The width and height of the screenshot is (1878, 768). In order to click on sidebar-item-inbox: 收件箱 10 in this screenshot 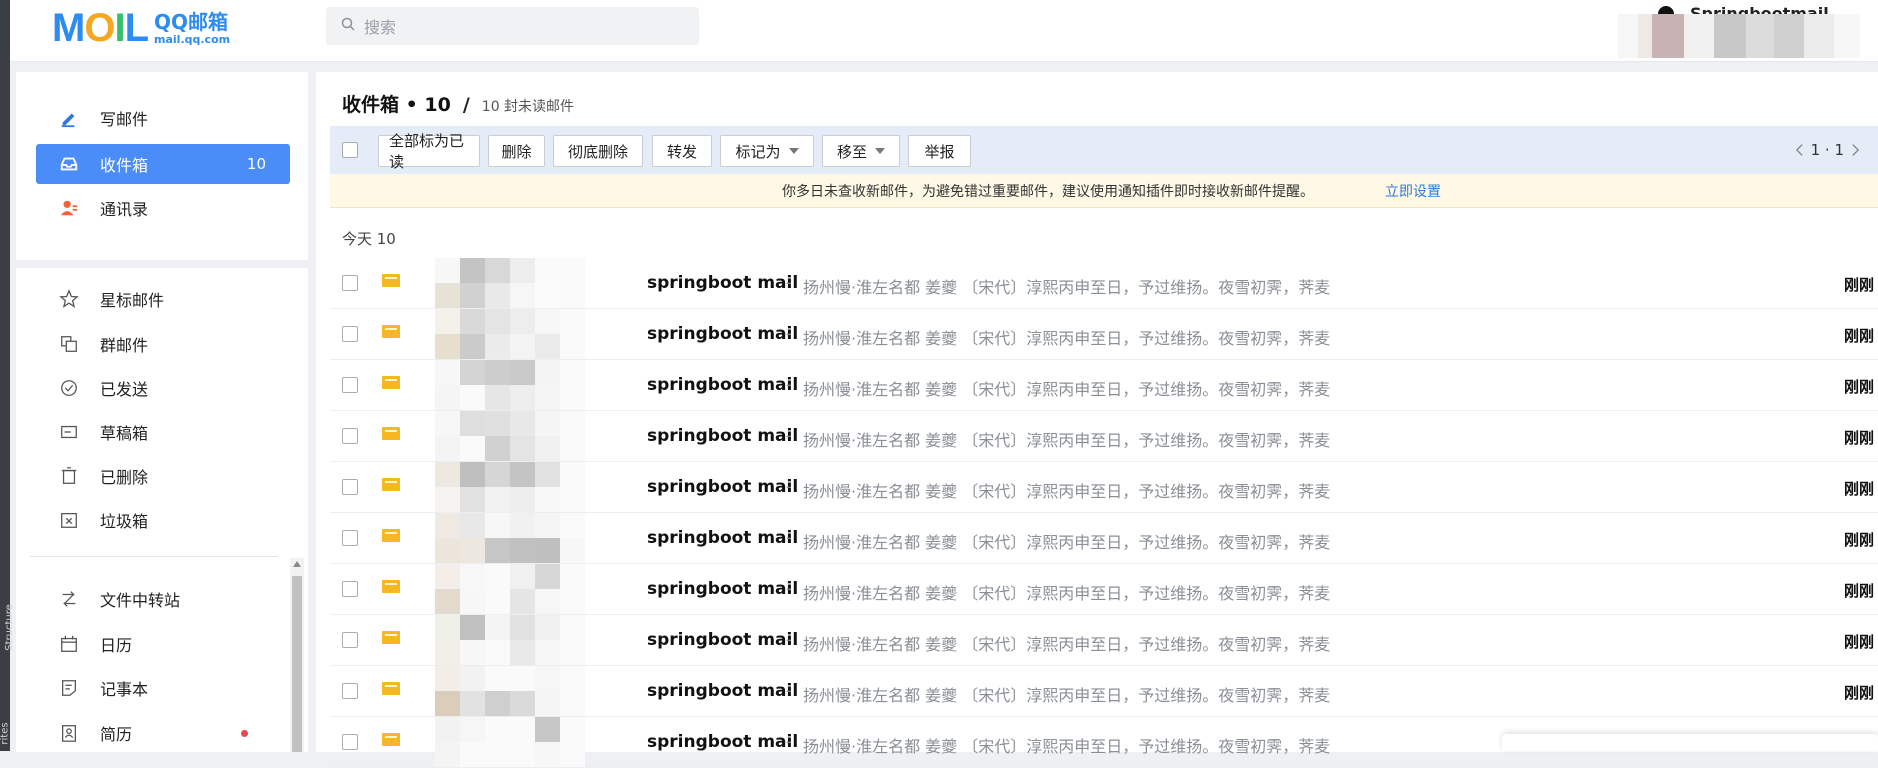, I will do `click(163, 164)`.